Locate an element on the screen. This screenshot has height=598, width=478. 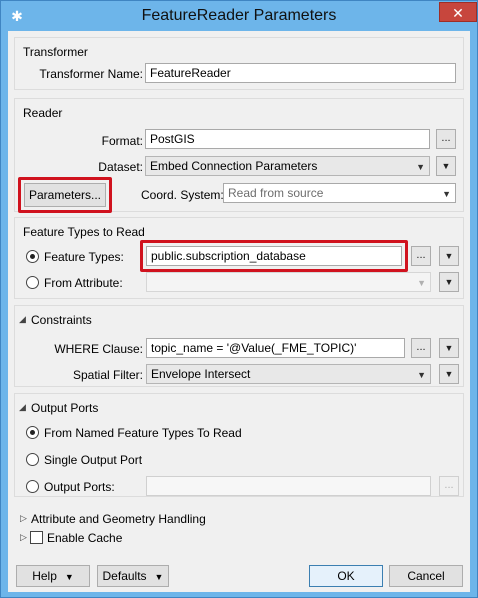
named-feature-types-label: From Named Feature Types To Read is located at coordinates (143, 433).